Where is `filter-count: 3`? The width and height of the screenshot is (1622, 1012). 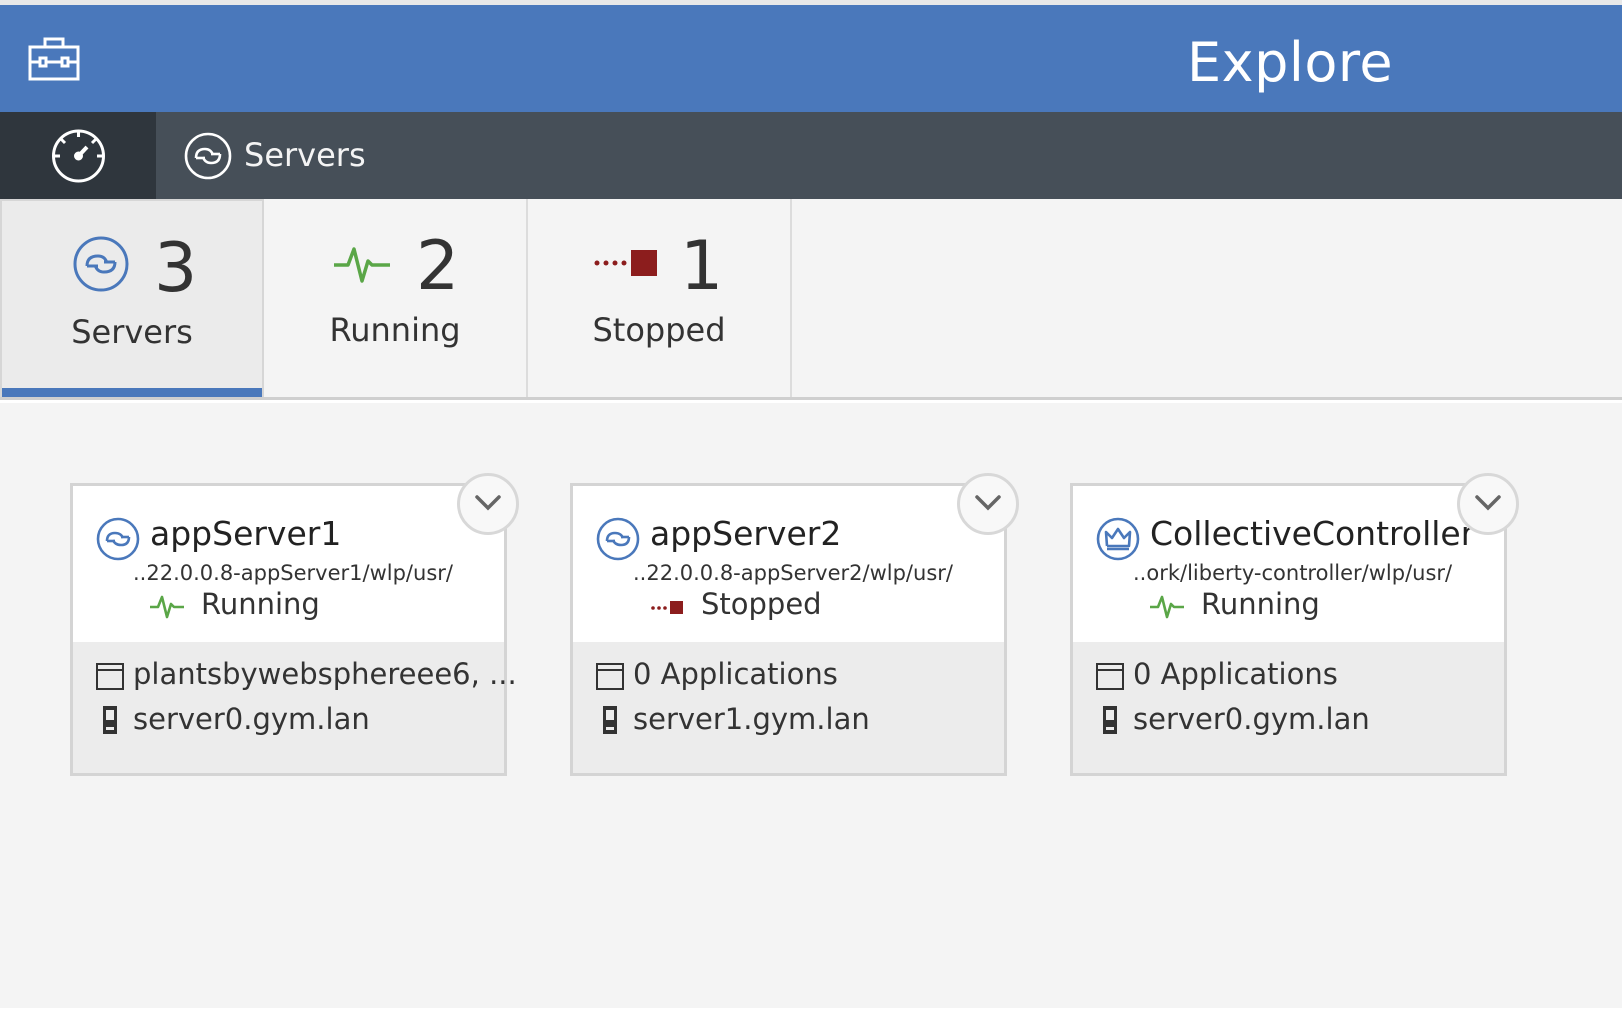
filter-count: 3 is located at coordinates (176, 268).